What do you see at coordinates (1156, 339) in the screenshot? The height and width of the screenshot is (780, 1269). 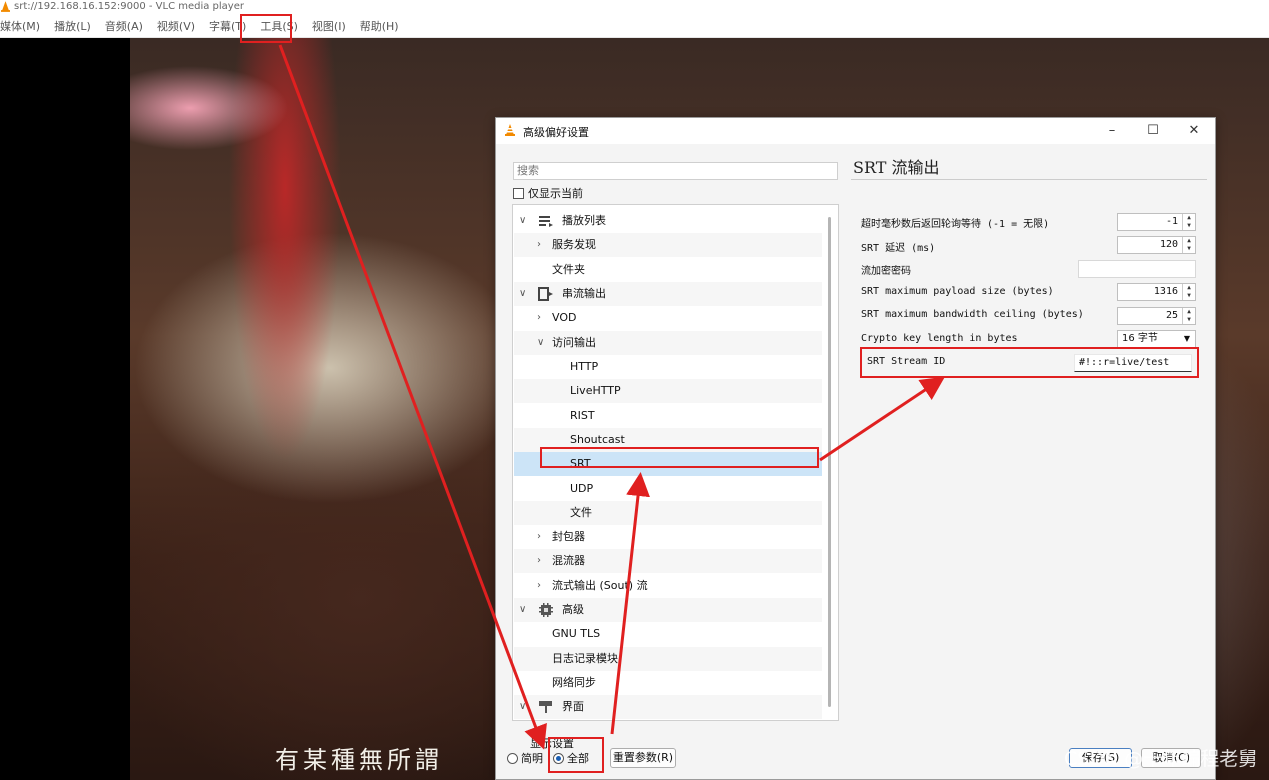 I see `key-length-select: 16 字节 ▼` at bounding box center [1156, 339].